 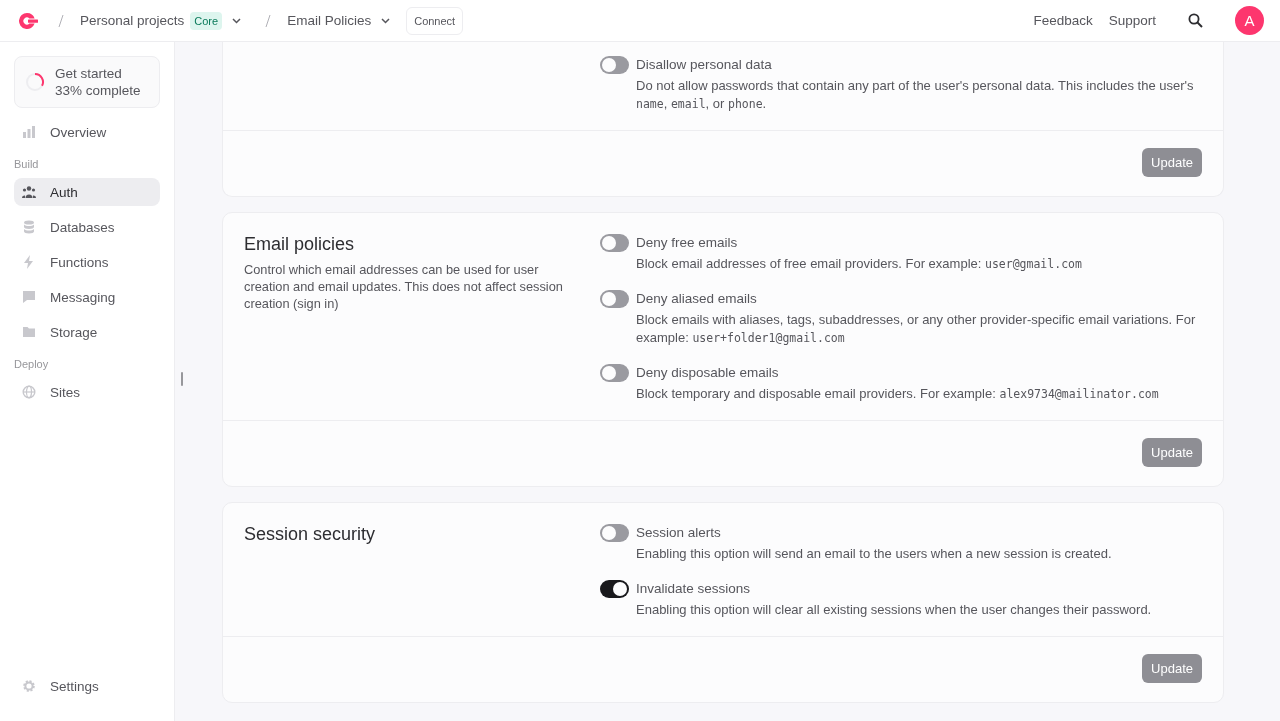 What do you see at coordinates (87, 262) in the screenshot?
I see `sidebar-item: Functions` at bounding box center [87, 262].